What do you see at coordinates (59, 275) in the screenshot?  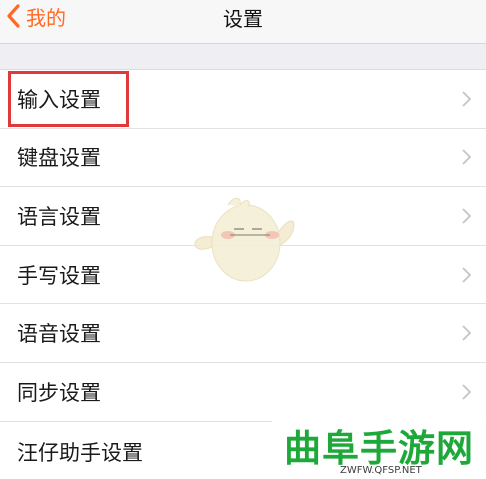 I see `settings-item-label: 手写设置` at bounding box center [59, 275].